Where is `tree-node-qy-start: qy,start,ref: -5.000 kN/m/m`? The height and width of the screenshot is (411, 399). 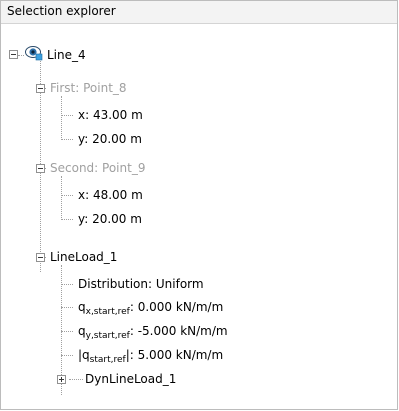 tree-node-qy-start: qy,start,ref: -5.000 kN/m/m is located at coordinates (153, 332).